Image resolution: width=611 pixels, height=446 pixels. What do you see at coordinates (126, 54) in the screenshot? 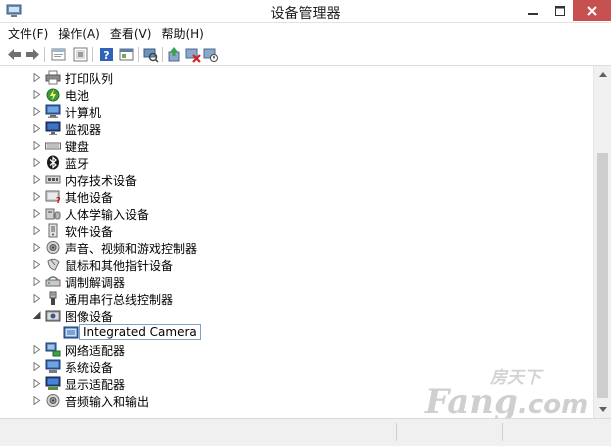
I see `view-resources-icon` at bounding box center [126, 54].